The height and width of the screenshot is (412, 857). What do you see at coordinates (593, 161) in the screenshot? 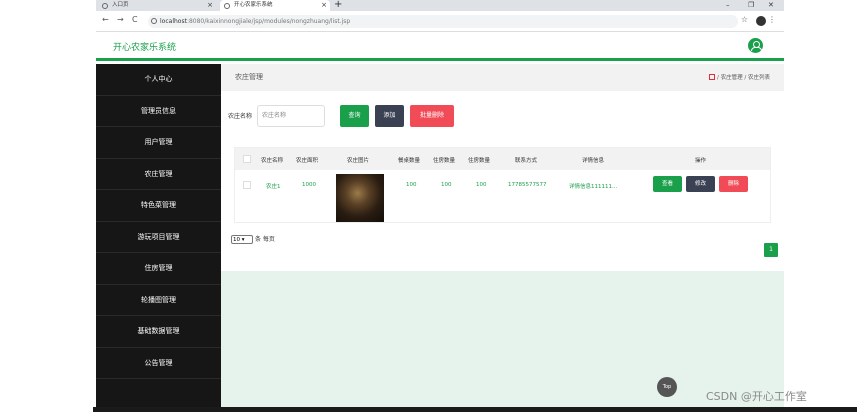
I see `col-detail: 详情信息` at bounding box center [593, 161].